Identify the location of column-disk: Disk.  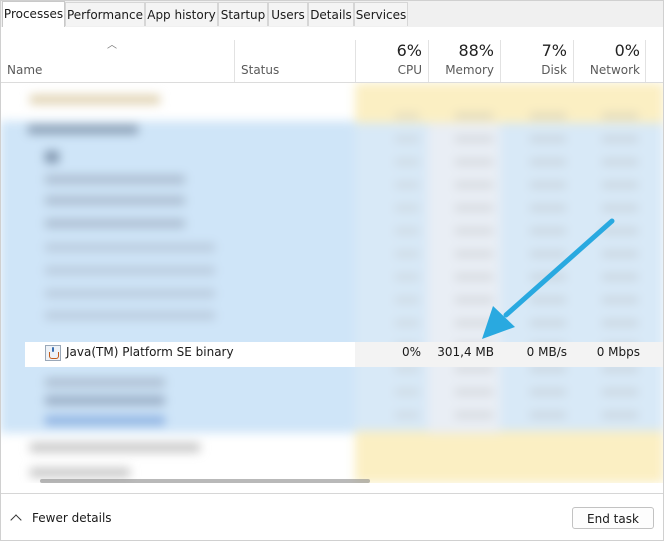
(533, 70).